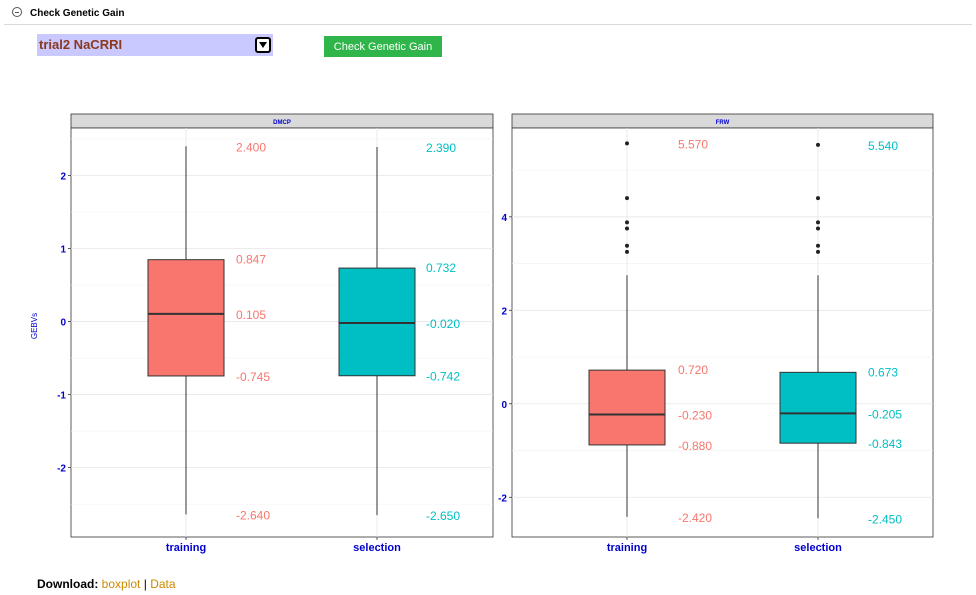 Image resolution: width=976 pixels, height=595 pixels. I want to click on value-label-max: 2.390, so click(441, 148).